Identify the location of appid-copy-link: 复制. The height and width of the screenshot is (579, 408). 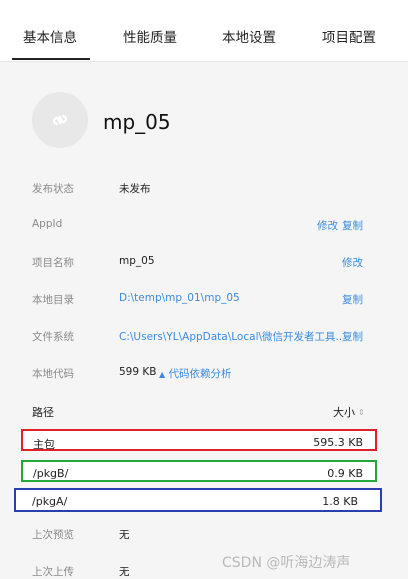
(352, 225).